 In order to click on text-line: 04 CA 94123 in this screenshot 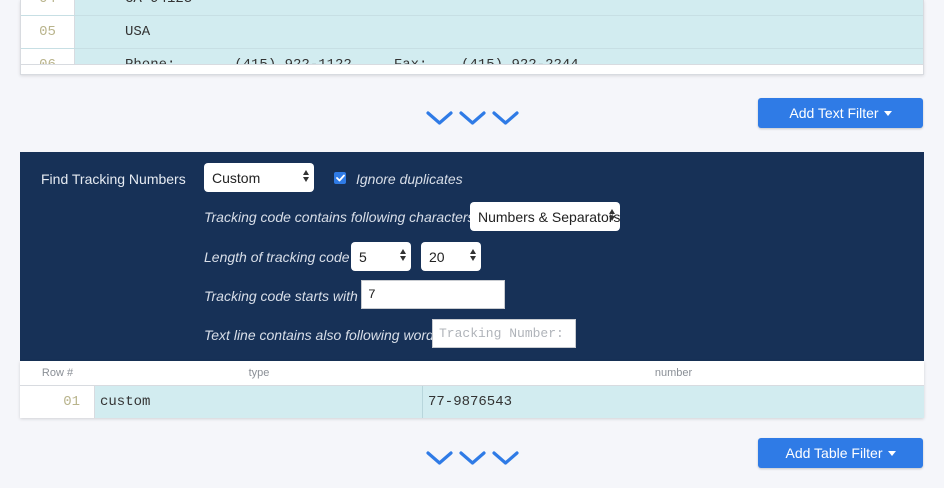, I will do `click(472, 8)`.